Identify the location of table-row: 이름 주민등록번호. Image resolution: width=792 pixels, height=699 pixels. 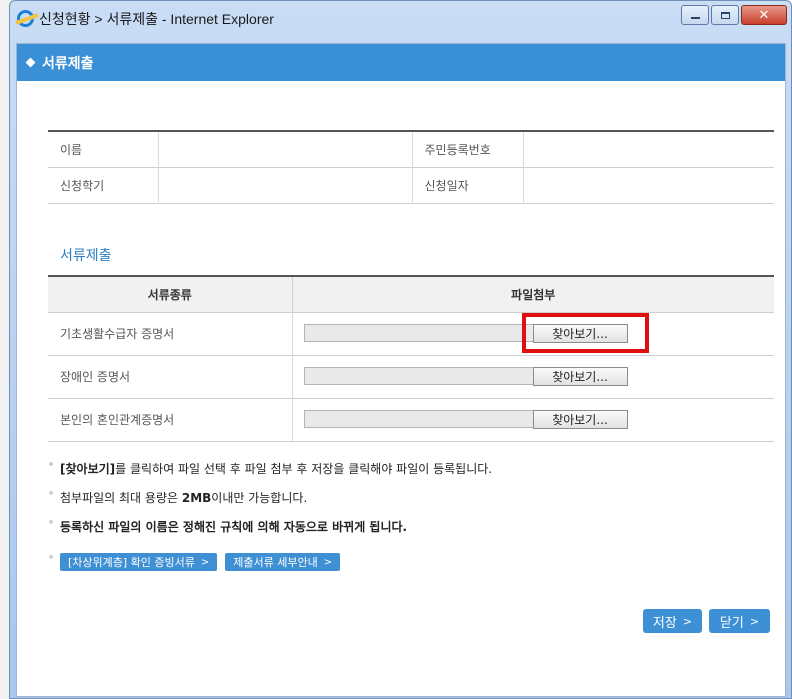
(411, 149).